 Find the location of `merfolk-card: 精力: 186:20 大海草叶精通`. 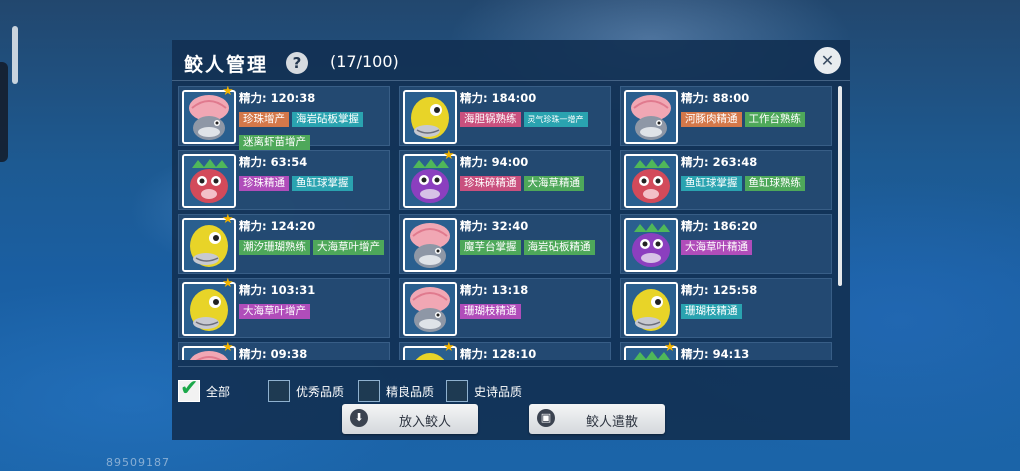

merfolk-card: 精力: 186:20 大海草叶精通 is located at coordinates (726, 244).